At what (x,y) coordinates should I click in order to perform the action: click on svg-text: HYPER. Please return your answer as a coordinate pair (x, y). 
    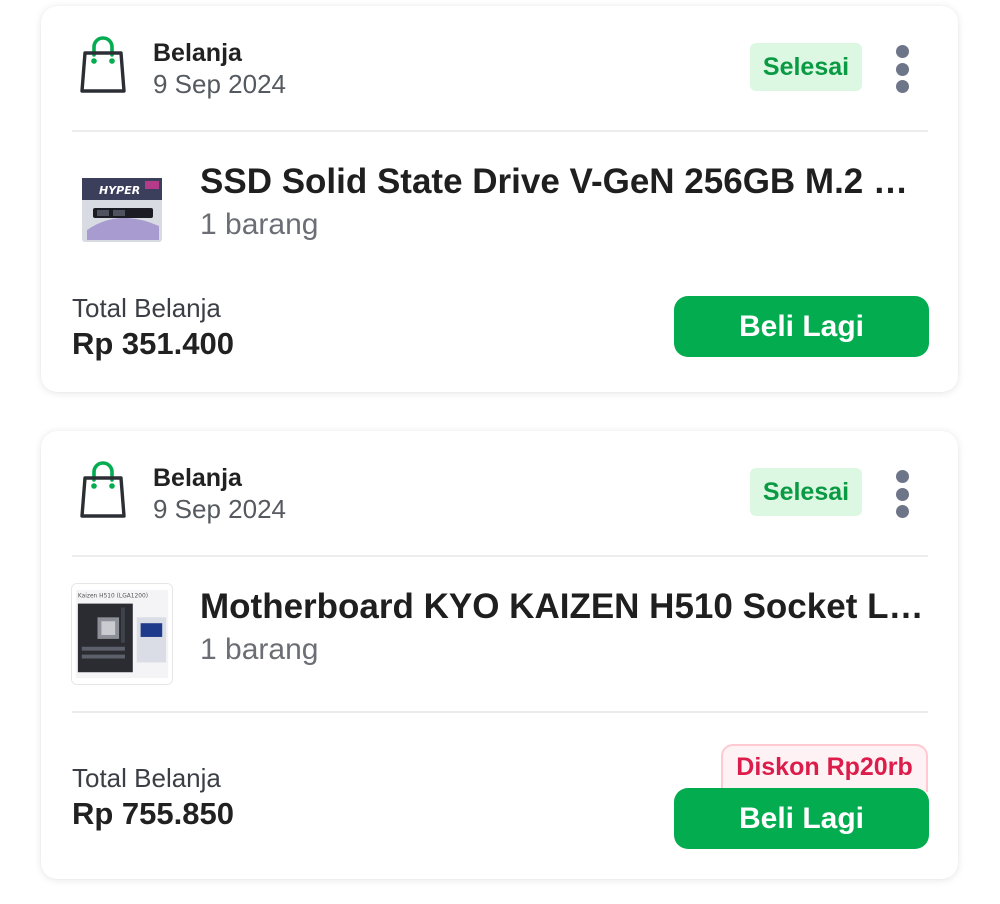
    Looking at the image, I should click on (119, 190).